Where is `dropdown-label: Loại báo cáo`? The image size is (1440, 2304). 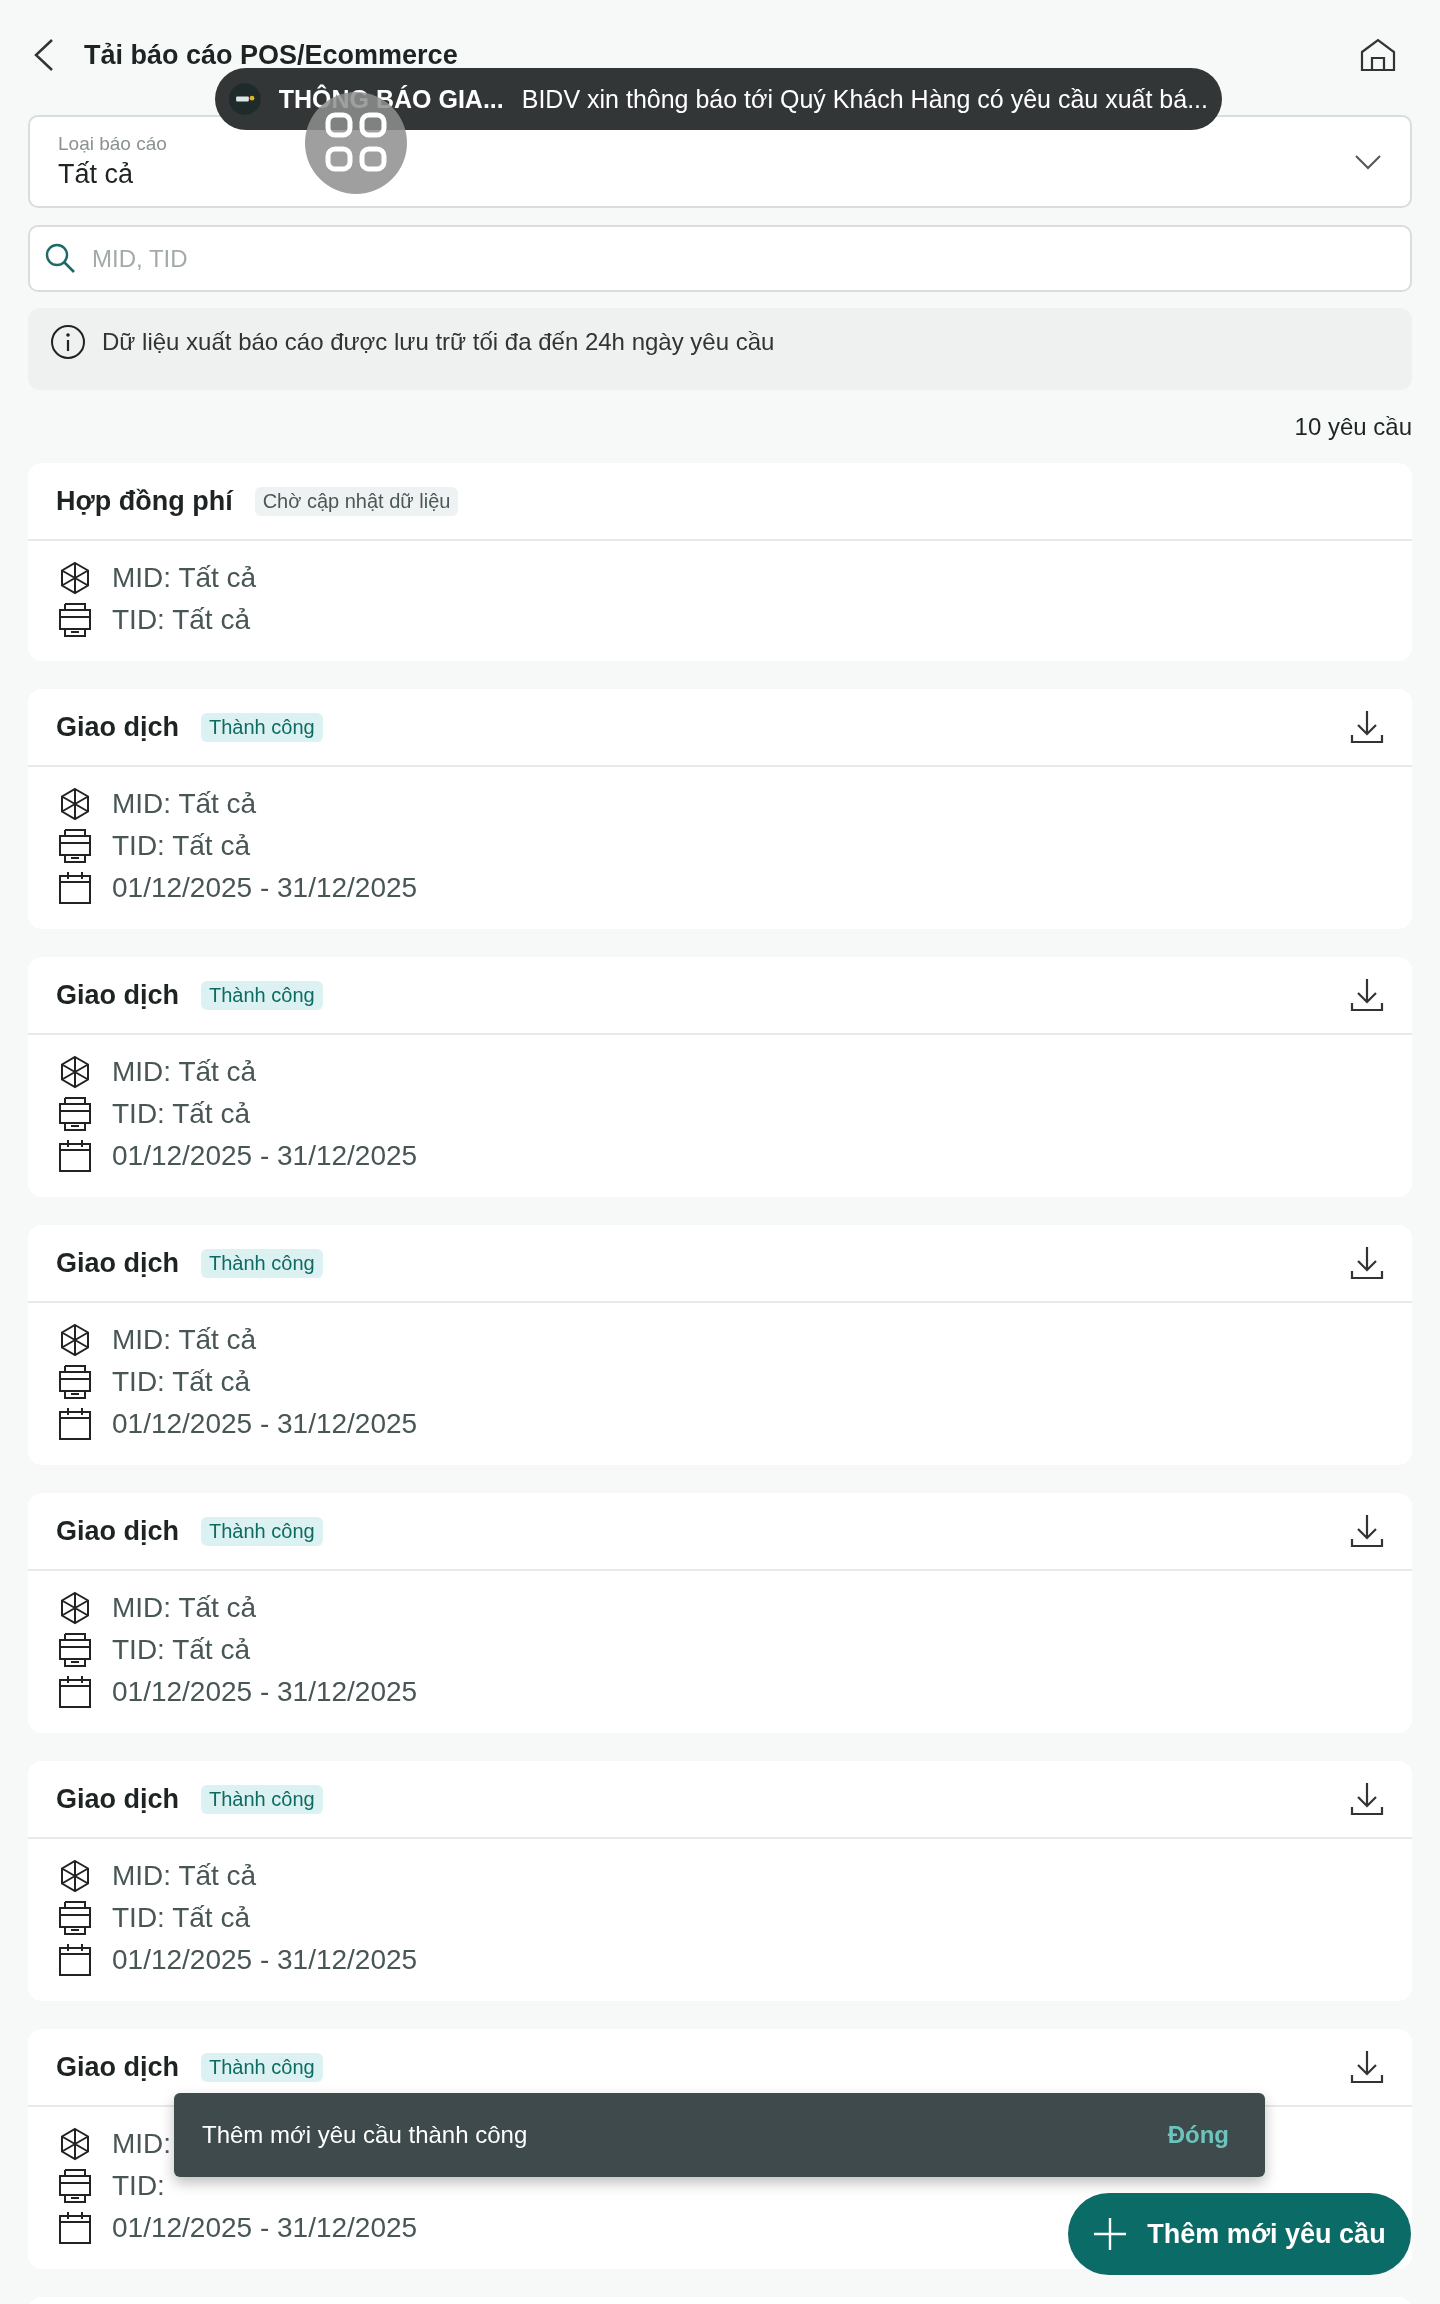
dropdown-label: Loại báo cáo is located at coordinates (113, 144).